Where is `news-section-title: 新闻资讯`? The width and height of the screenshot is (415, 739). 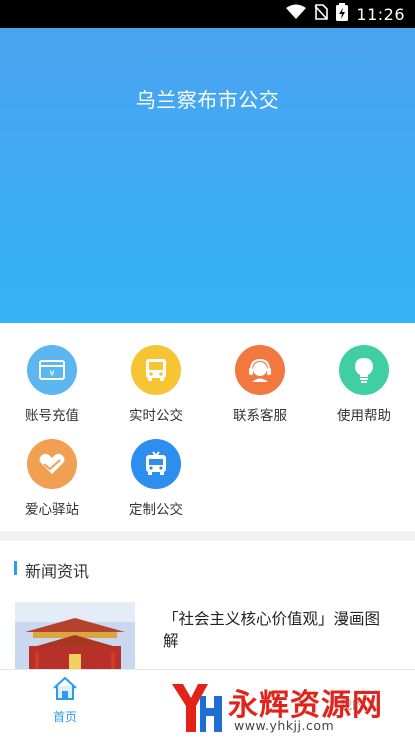 news-section-title: 新闻资讯 is located at coordinates (57, 571).